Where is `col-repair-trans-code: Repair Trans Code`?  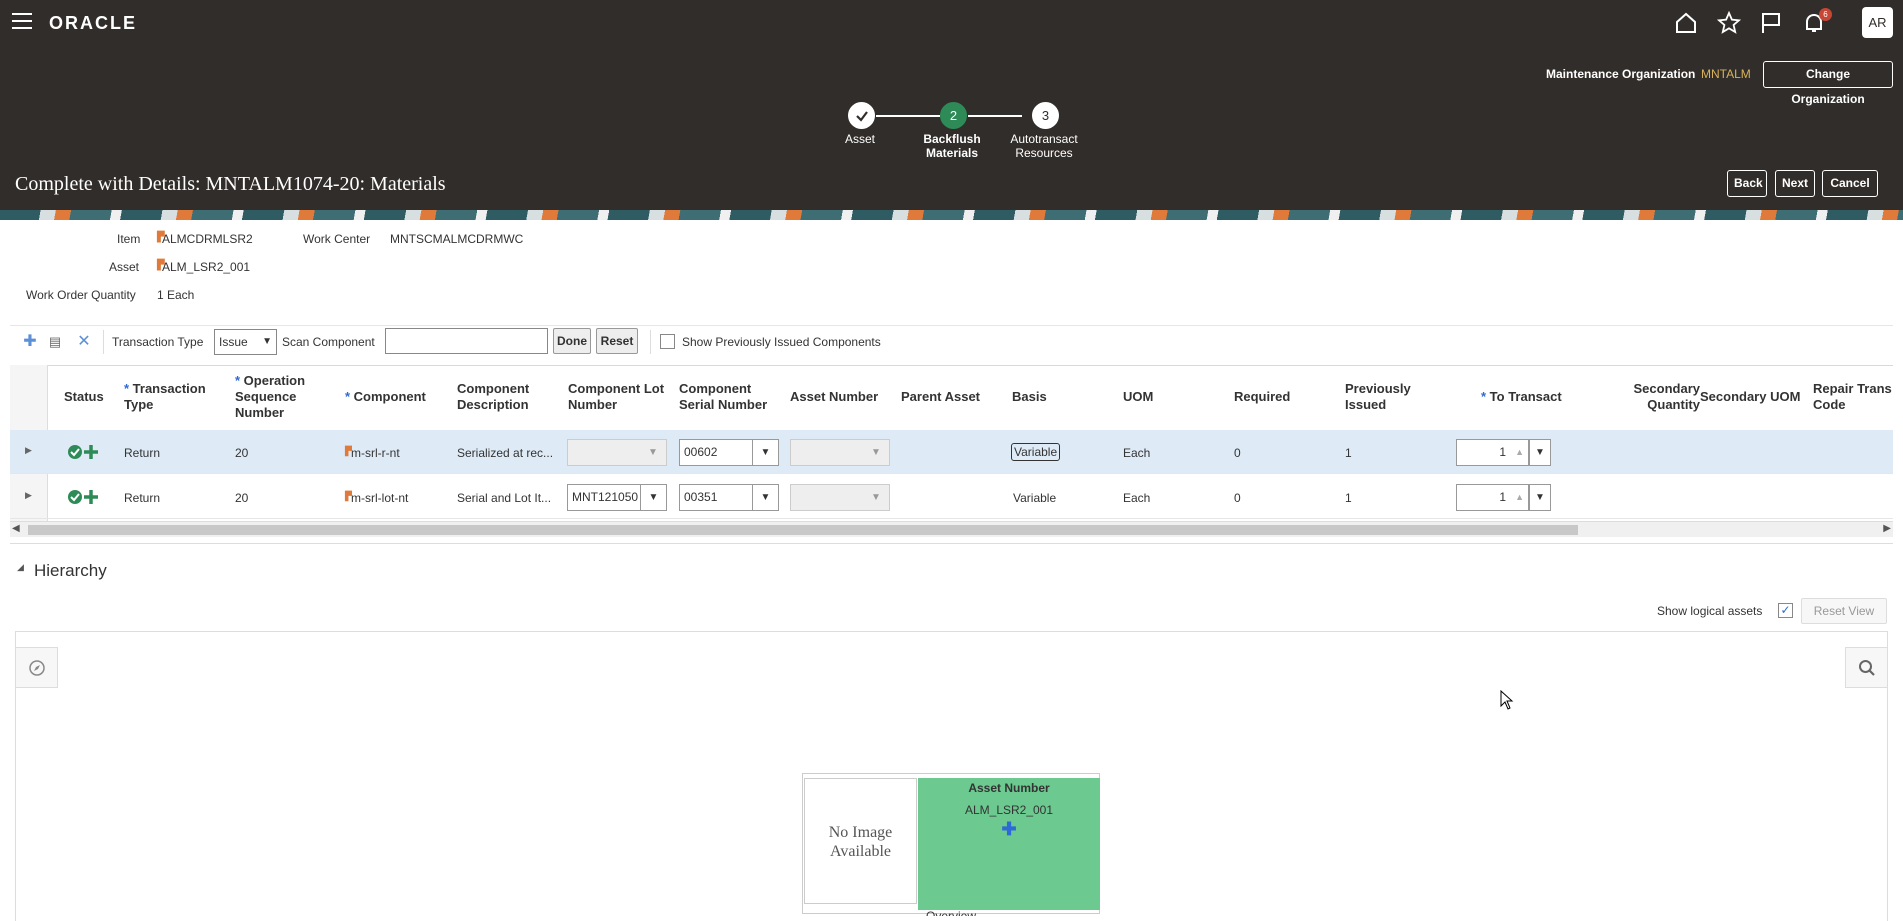 col-repair-trans-code: Repair Trans Code is located at coordinates (1853, 397).